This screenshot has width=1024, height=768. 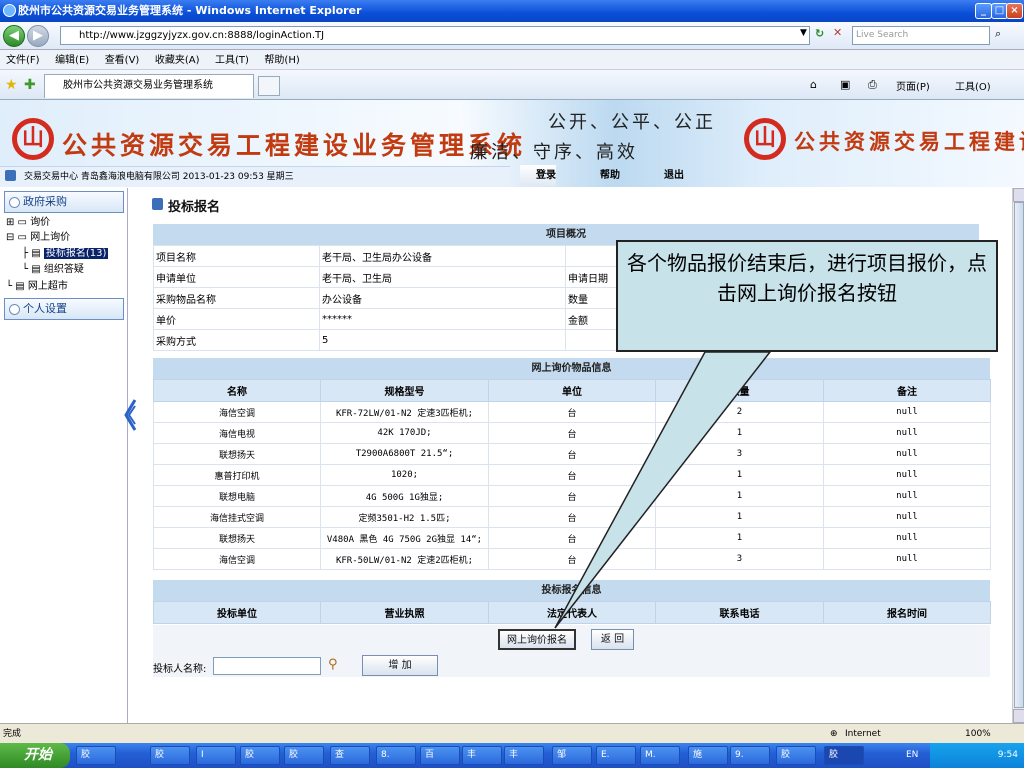 I want to click on language-indicator: EN, so click(x=912, y=755).